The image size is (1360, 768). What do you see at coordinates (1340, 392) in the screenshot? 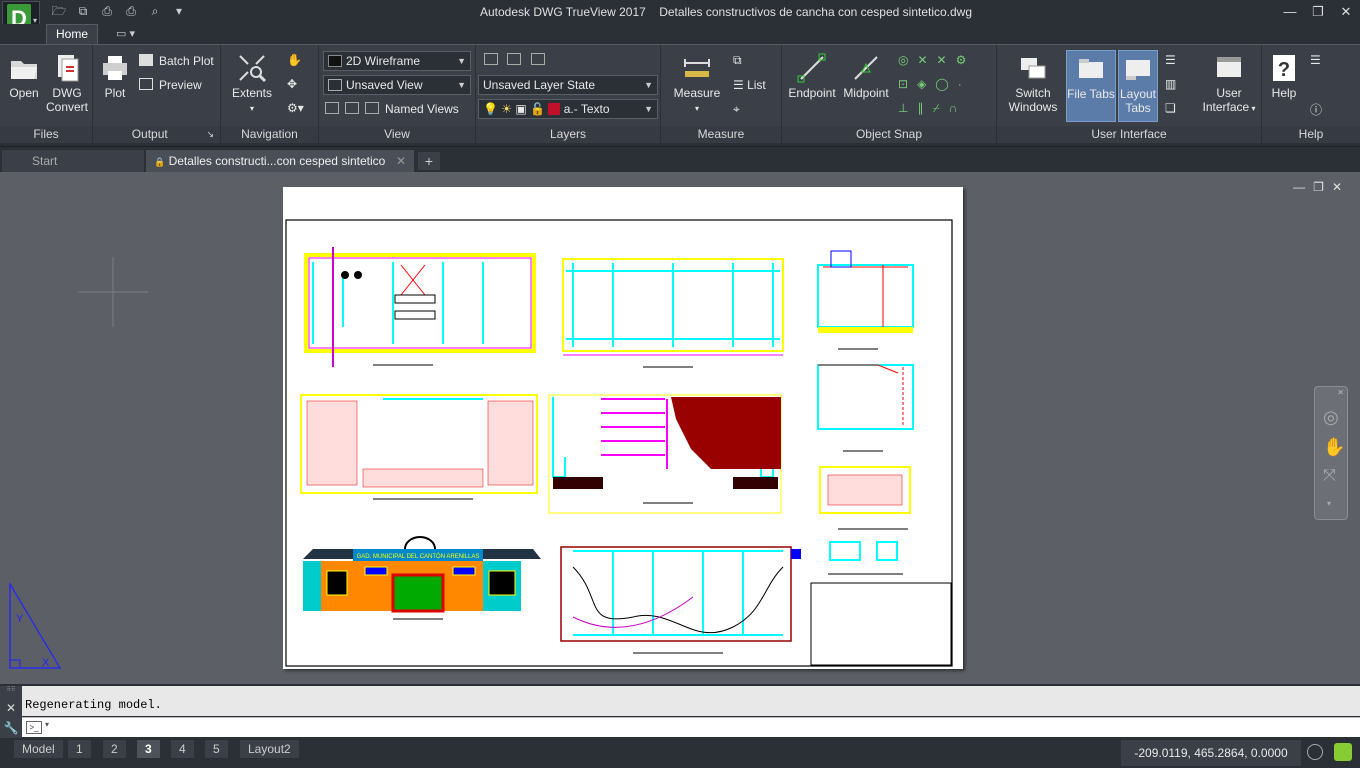
I see `navbar-close-icon: ✕` at bounding box center [1340, 392].